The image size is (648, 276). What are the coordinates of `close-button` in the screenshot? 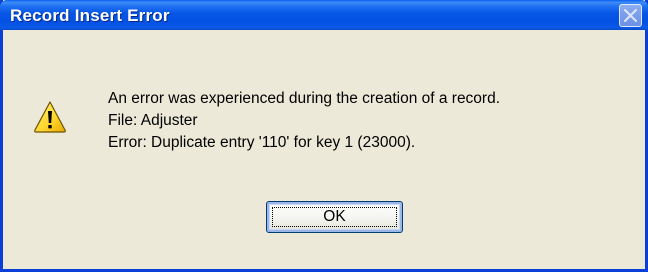 It's located at (630, 15).